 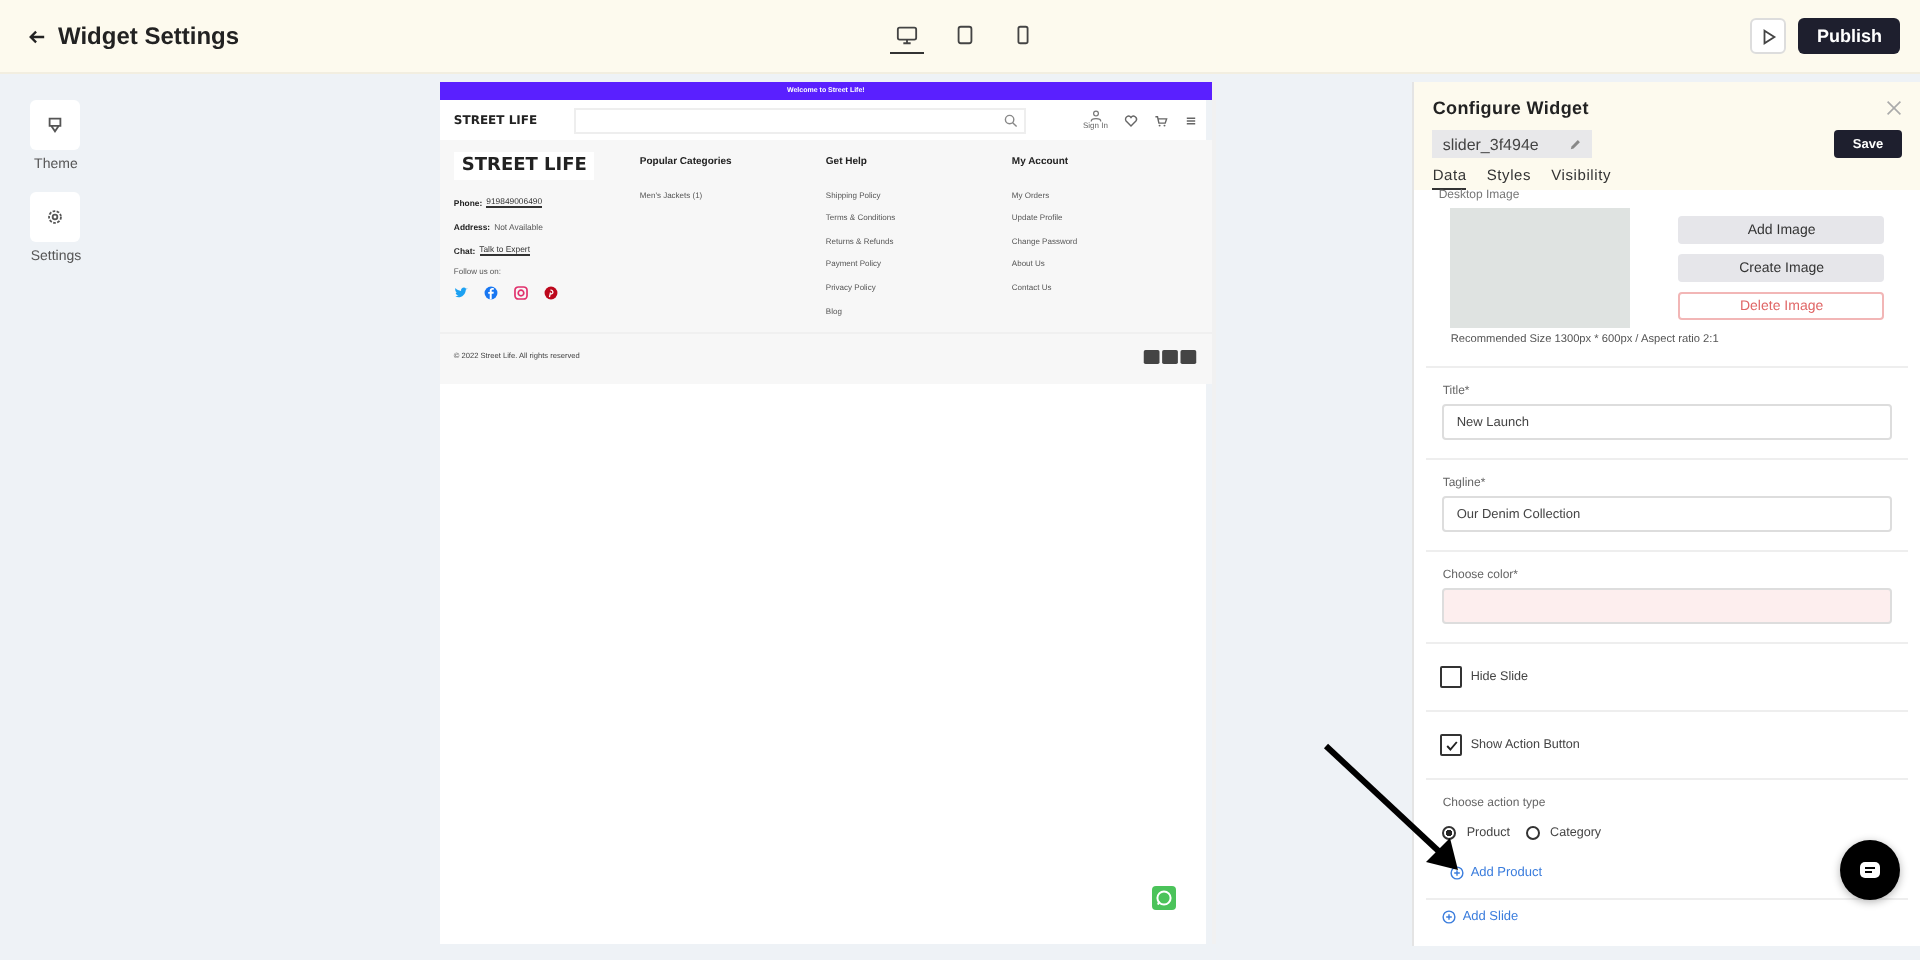 What do you see at coordinates (1169, 356) in the screenshot?
I see `payment-cards-icon` at bounding box center [1169, 356].